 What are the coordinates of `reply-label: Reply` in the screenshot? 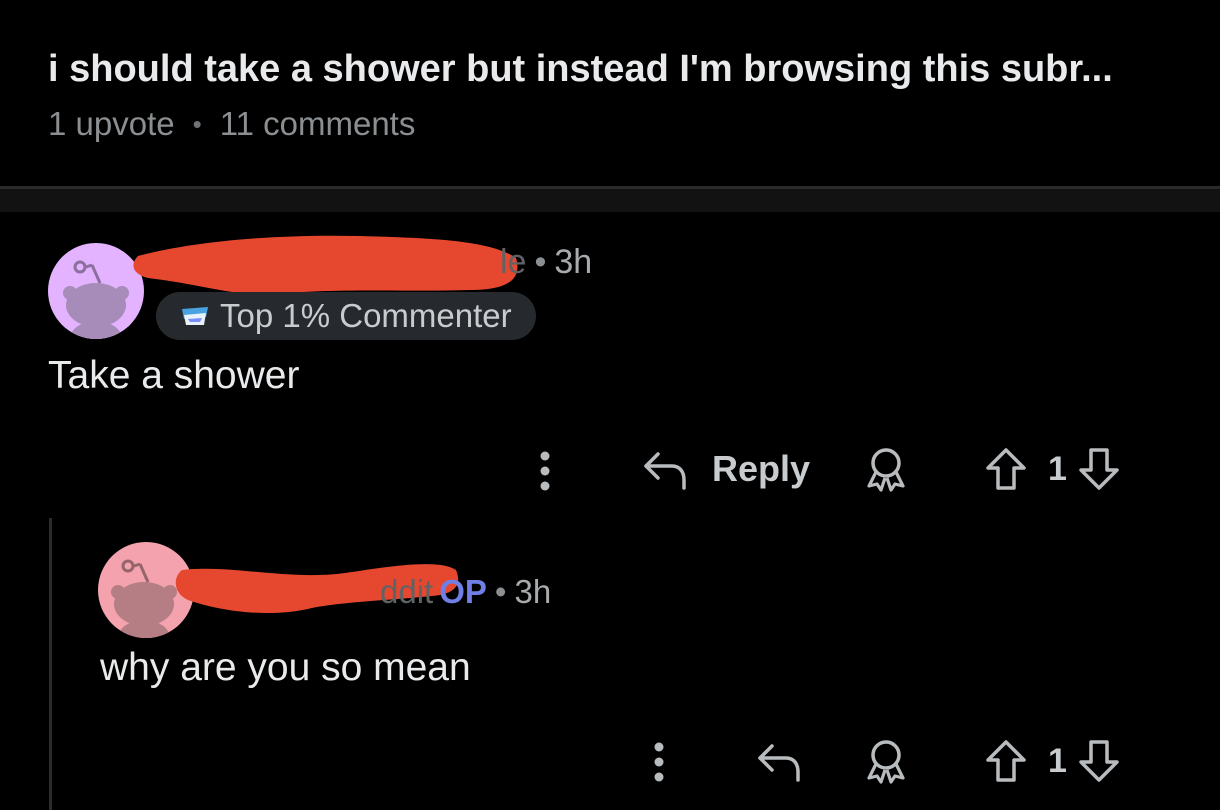 It's located at (761, 468).